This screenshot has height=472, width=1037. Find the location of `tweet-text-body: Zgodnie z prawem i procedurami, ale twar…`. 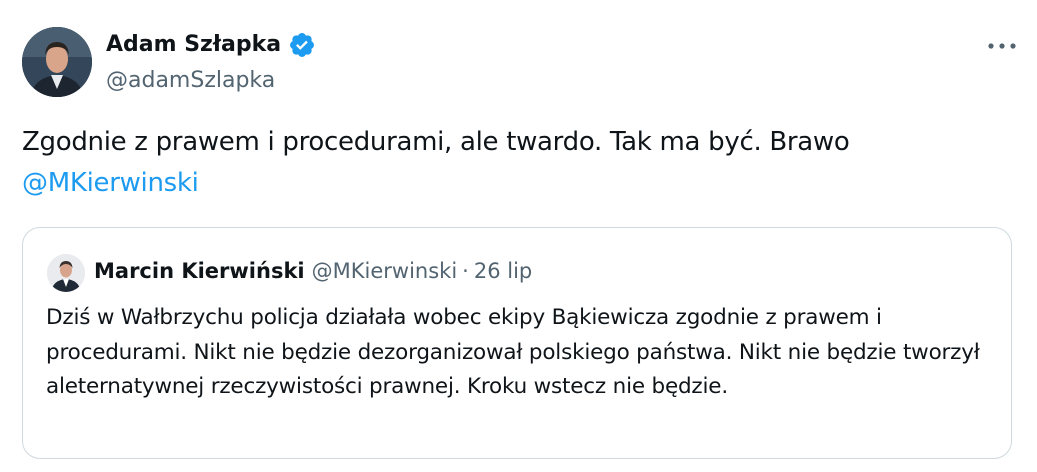

tweet-text-body: Zgodnie z prawem i procedurami, ale twar… is located at coordinates (436, 142).